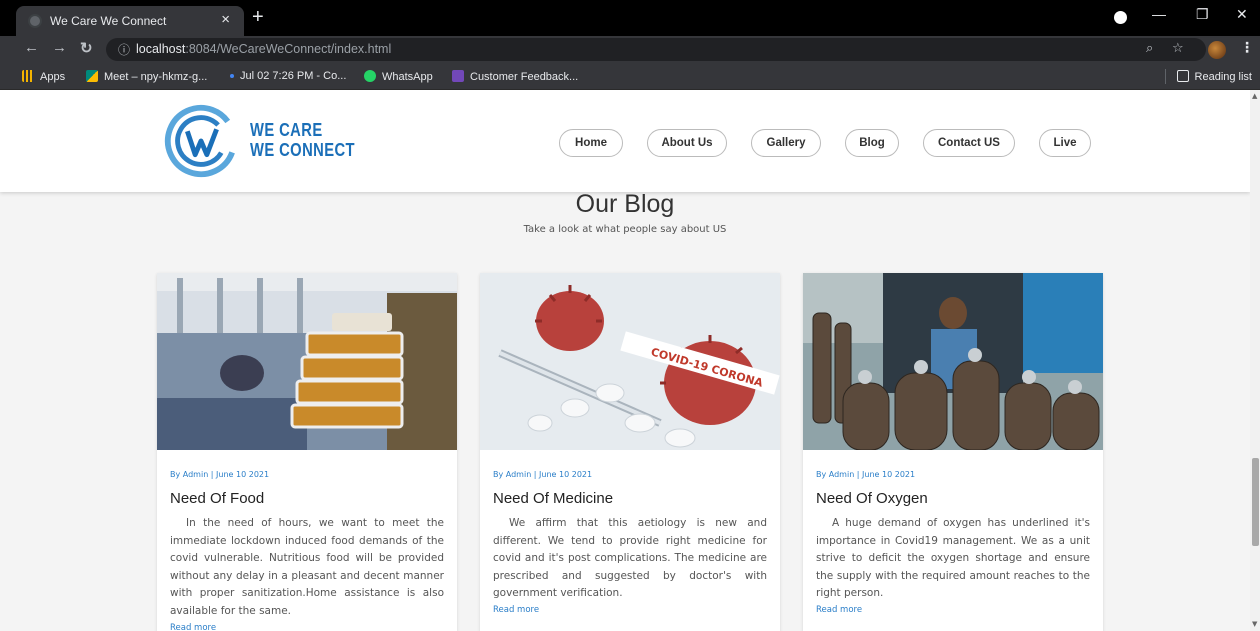 The width and height of the screenshot is (1260, 631). Describe the element at coordinates (302, 140) in the screenshot. I see `logo-text: WE CARE WE CONNECT` at that location.